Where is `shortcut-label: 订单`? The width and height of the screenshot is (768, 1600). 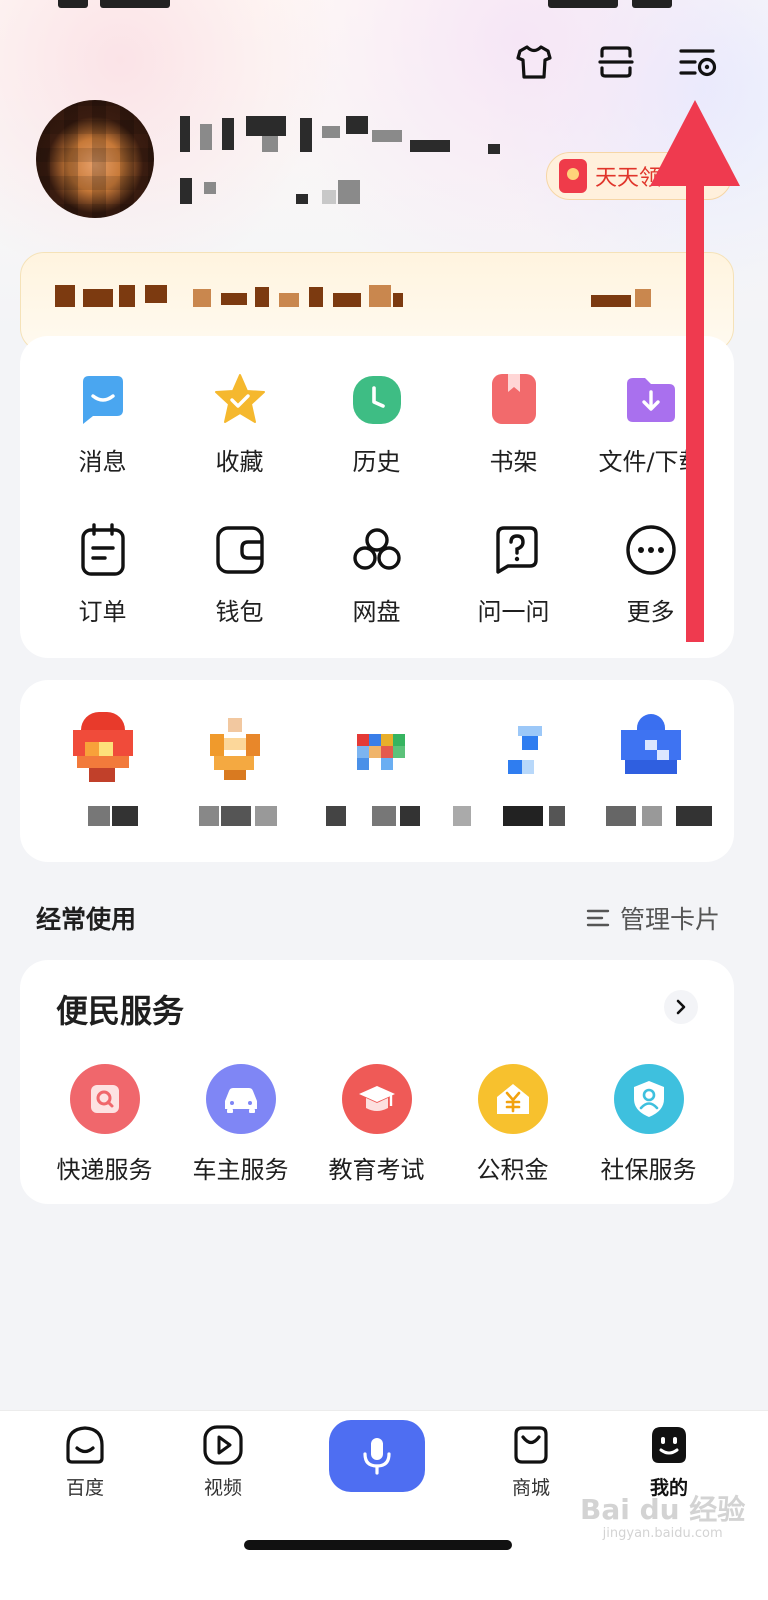
shortcut-label: 订单 is located at coordinates (102, 612).